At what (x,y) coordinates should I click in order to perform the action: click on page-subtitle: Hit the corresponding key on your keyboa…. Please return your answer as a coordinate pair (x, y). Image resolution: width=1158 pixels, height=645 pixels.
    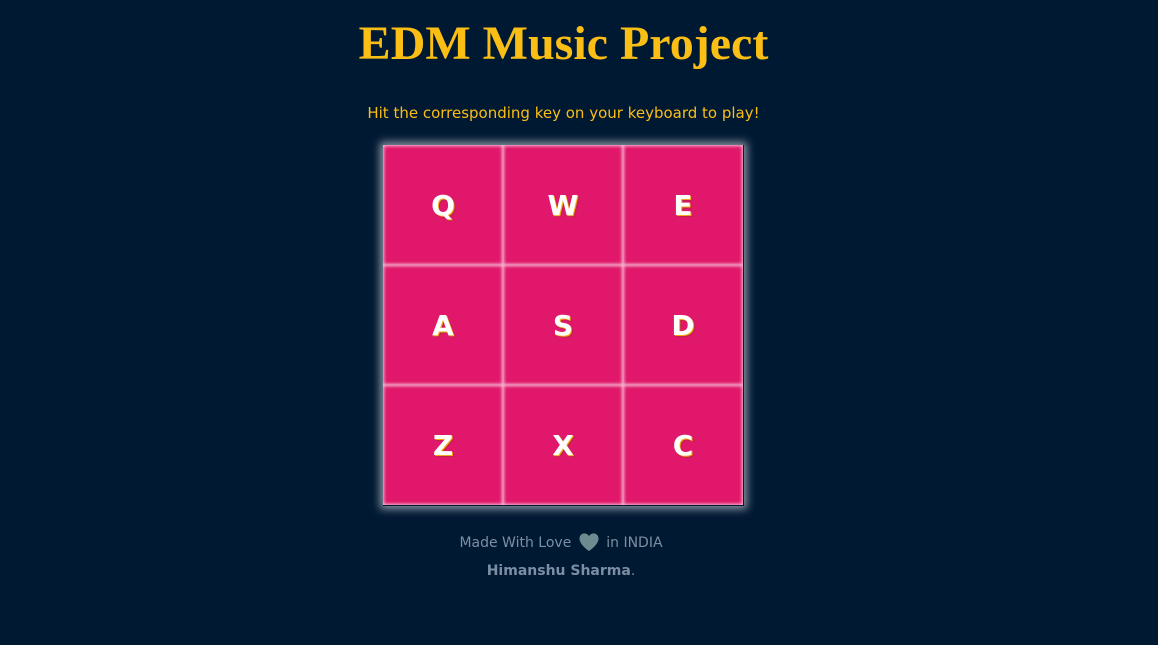
    Looking at the image, I should click on (563, 113).